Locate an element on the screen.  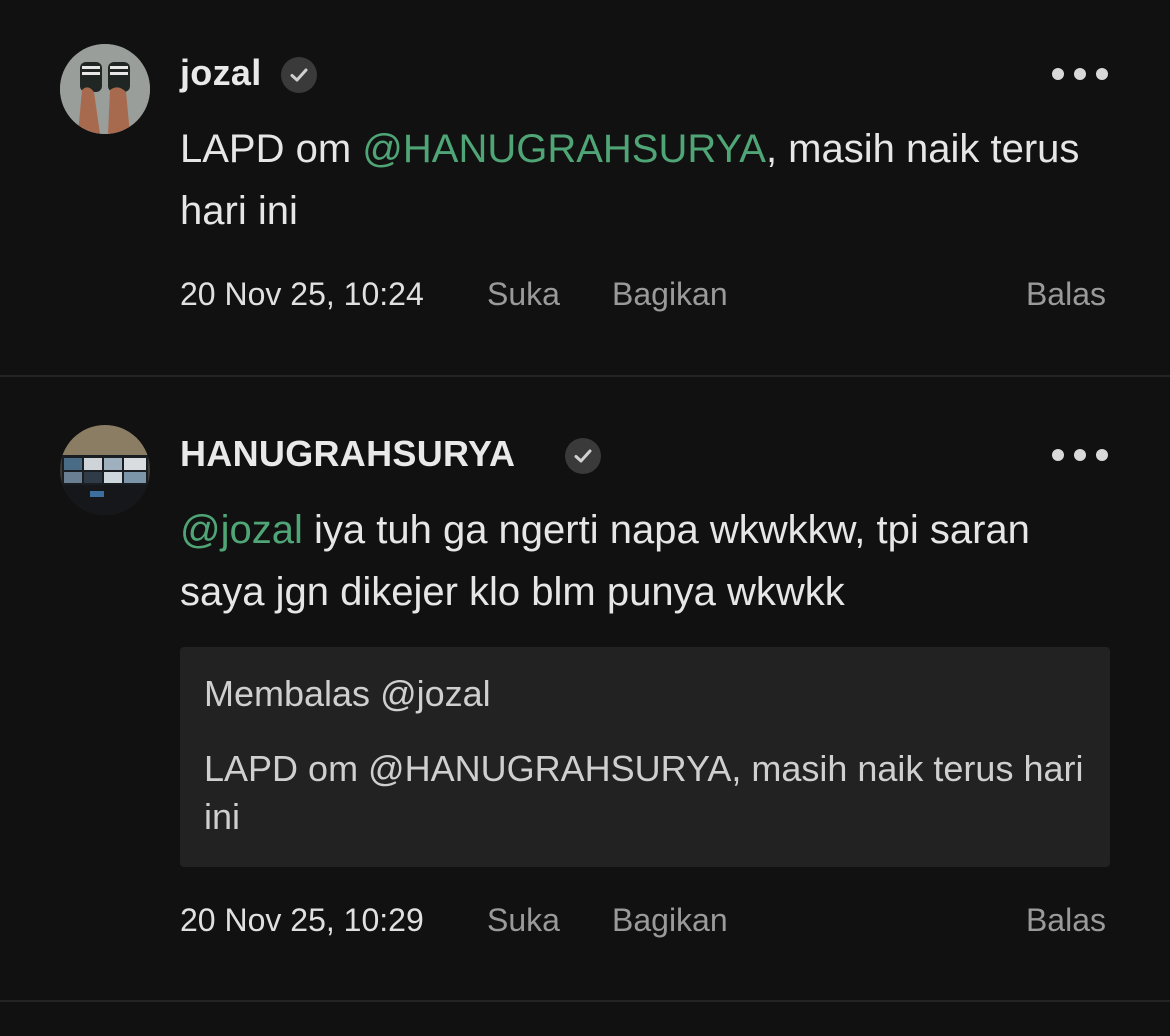
username: HANUGRAHSURYA is located at coordinates (347, 454).